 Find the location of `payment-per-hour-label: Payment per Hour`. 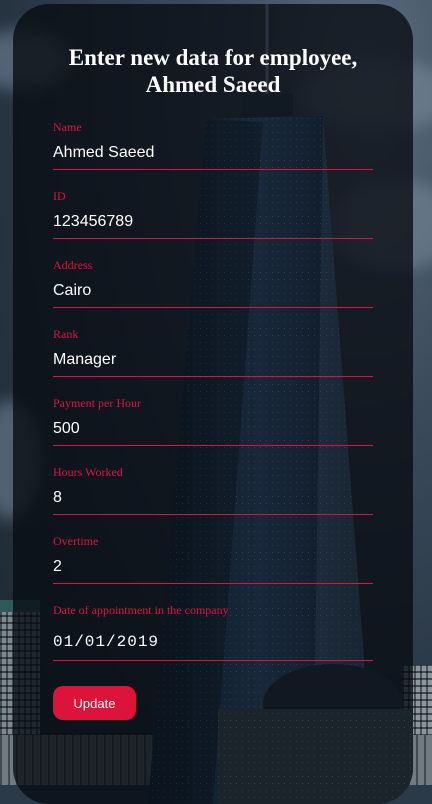

payment-per-hour-label: Payment per Hour is located at coordinates (97, 403).